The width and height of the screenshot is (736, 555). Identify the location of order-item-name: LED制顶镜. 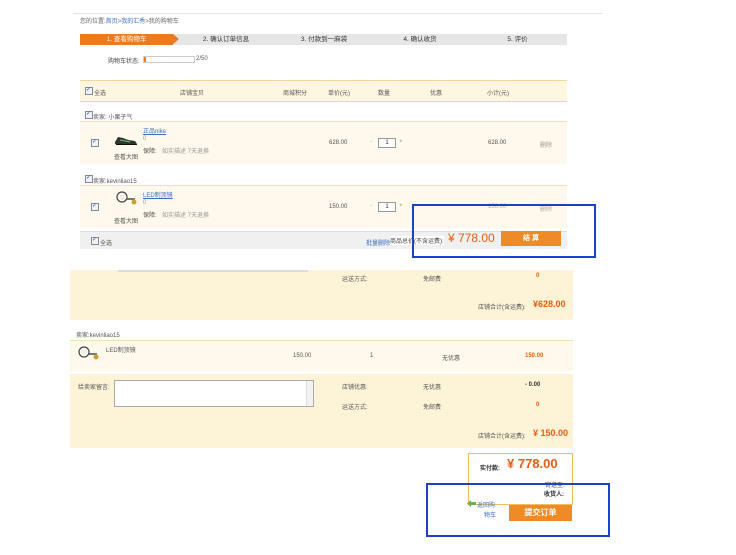
(121, 351).